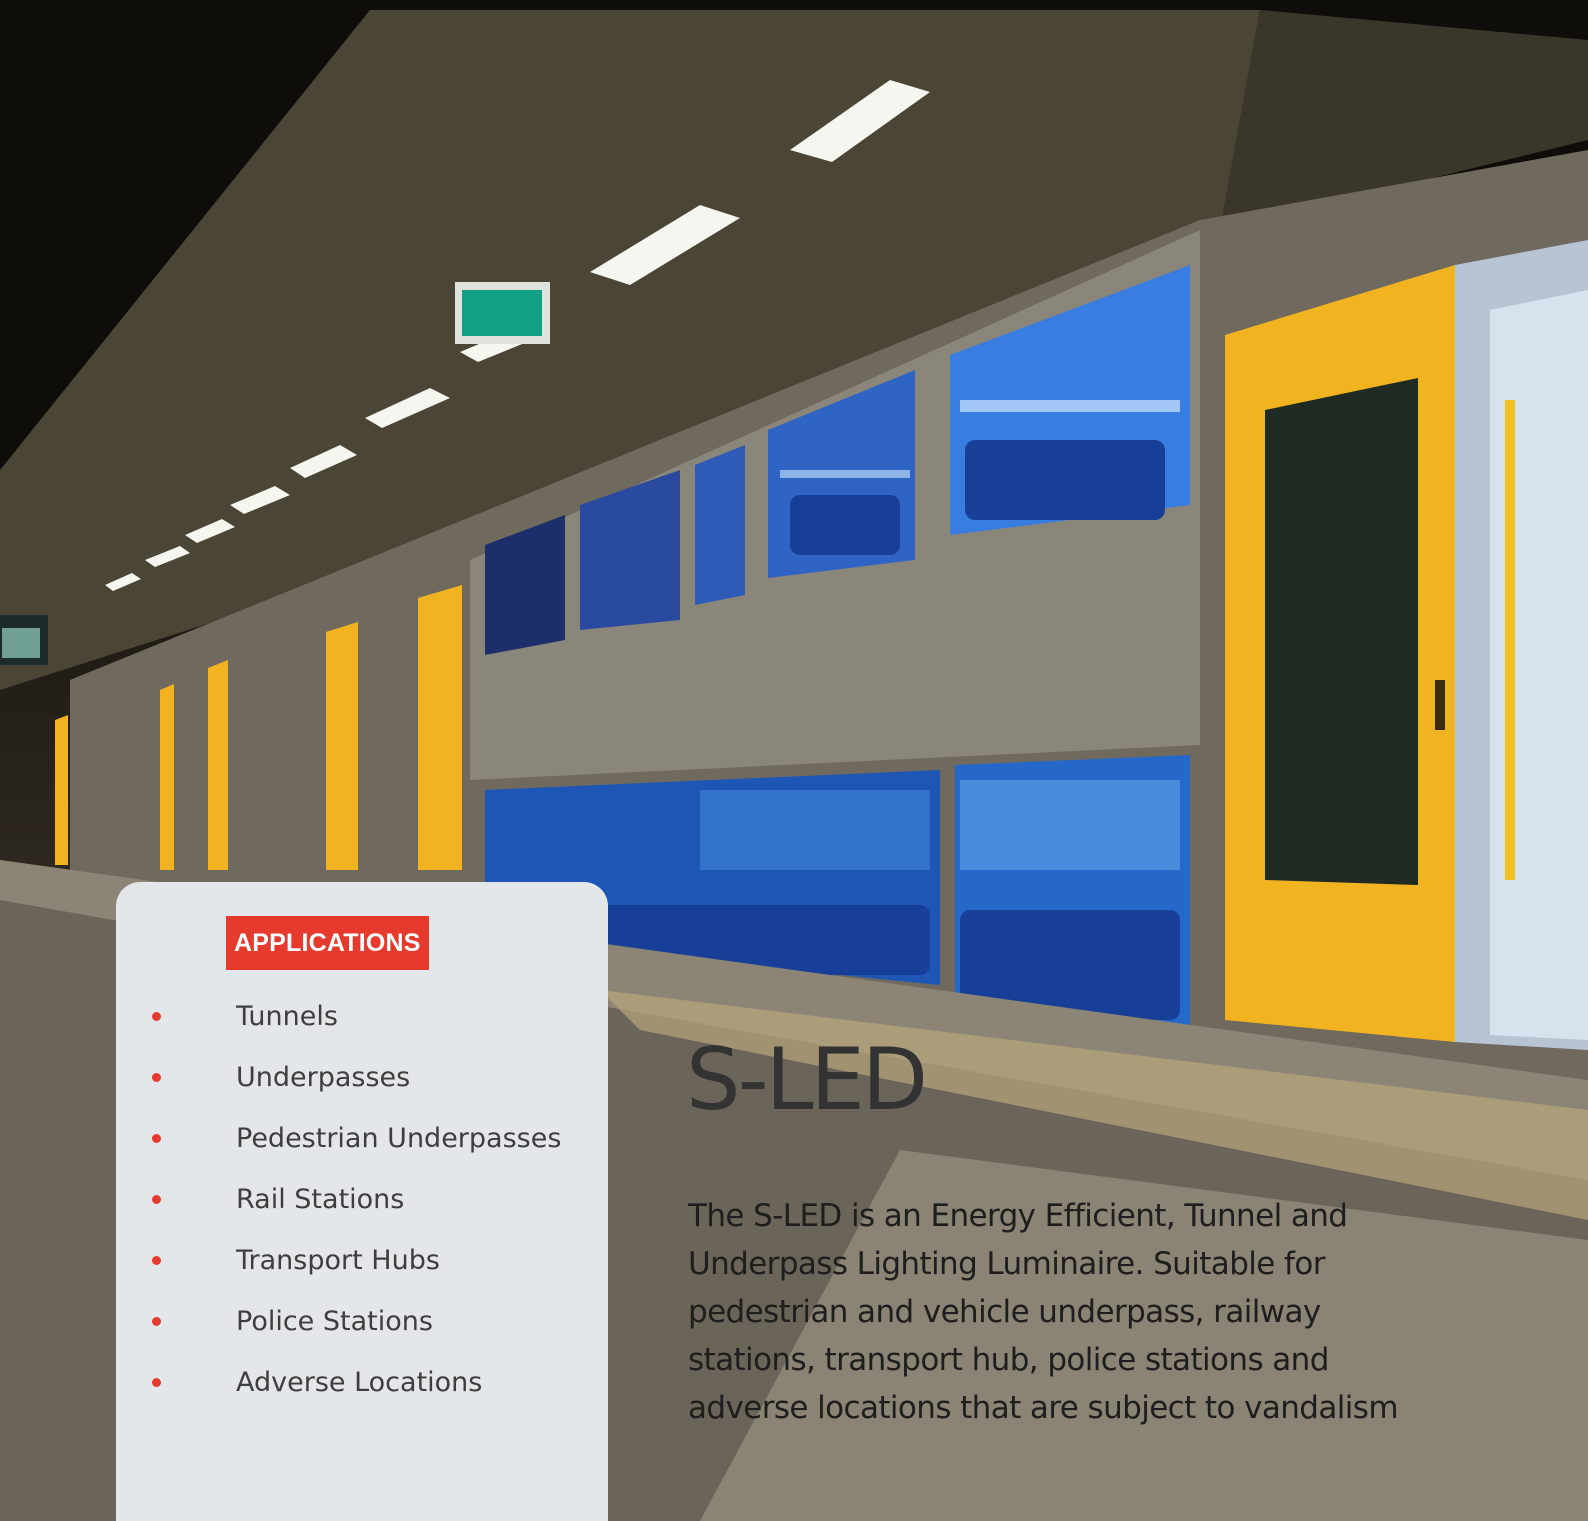 This screenshot has width=1588, height=1521. I want to click on list-item: Rail Stations, so click(350, 1199).